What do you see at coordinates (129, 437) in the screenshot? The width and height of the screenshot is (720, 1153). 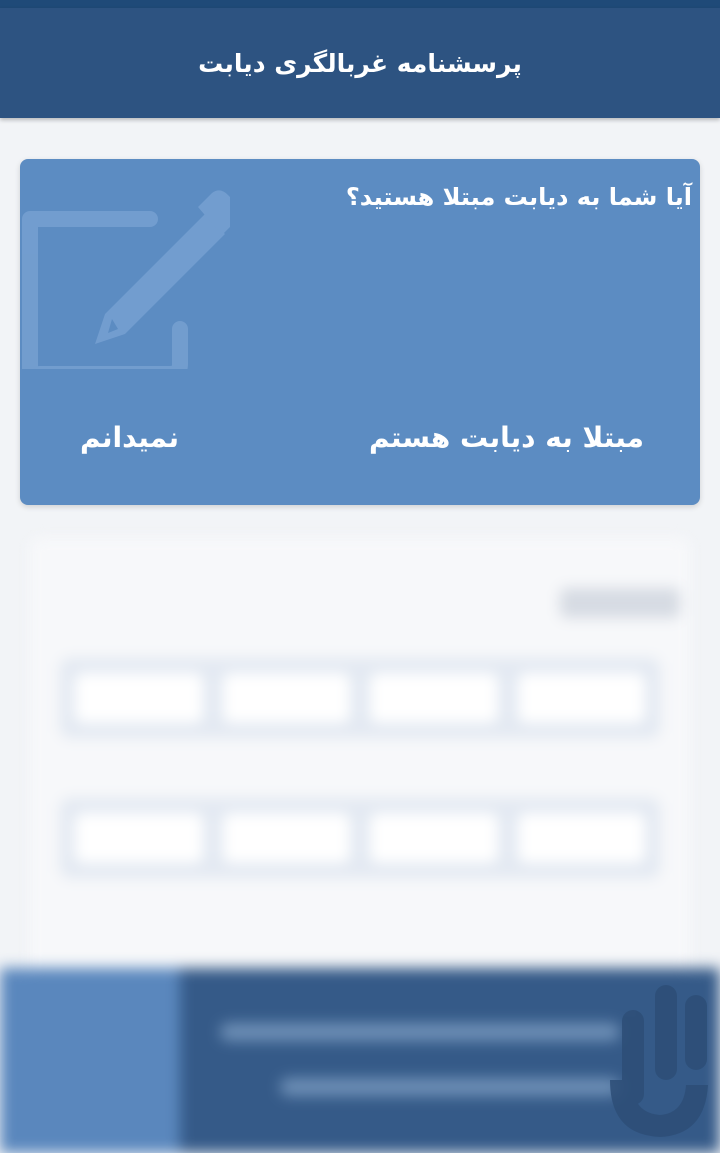 I see `dont-know-button: نمیدانم` at bounding box center [129, 437].